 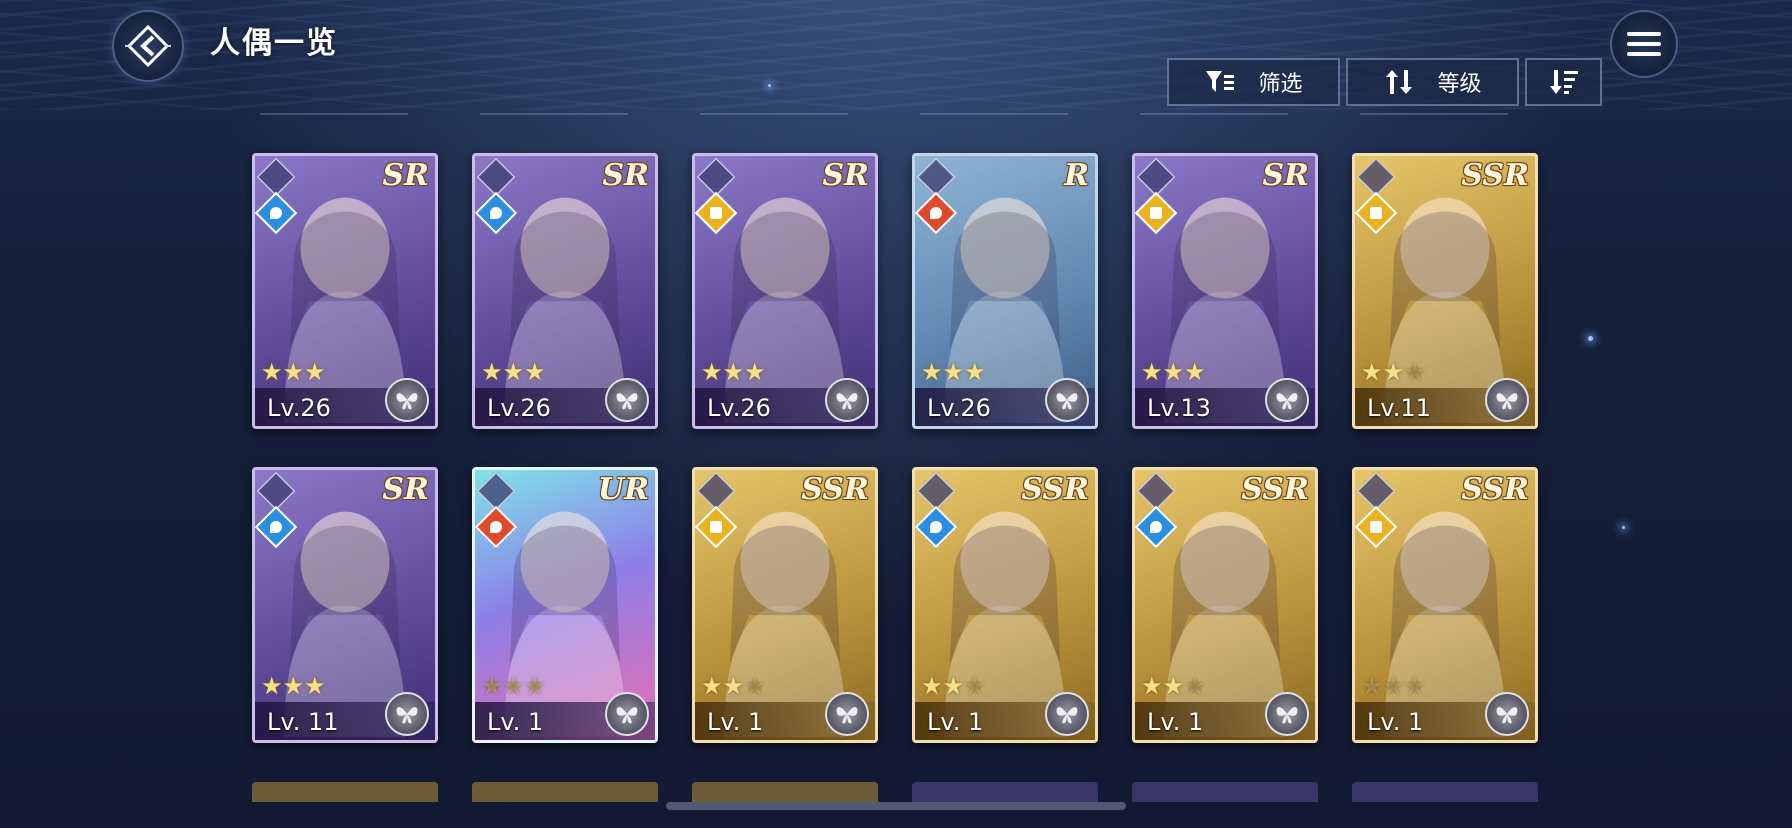 What do you see at coordinates (1253, 82) in the screenshot?
I see `filter-button: 筛选` at bounding box center [1253, 82].